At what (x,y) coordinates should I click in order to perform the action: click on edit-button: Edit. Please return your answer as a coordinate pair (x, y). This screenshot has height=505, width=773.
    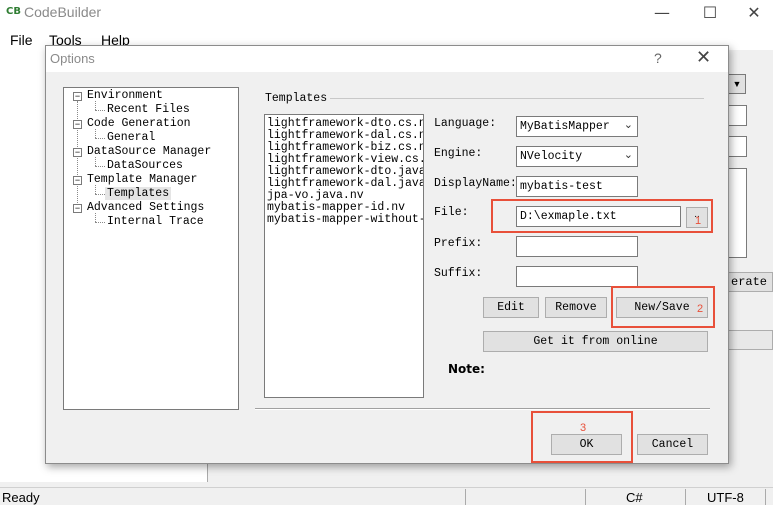
    Looking at the image, I should click on (511, 307).